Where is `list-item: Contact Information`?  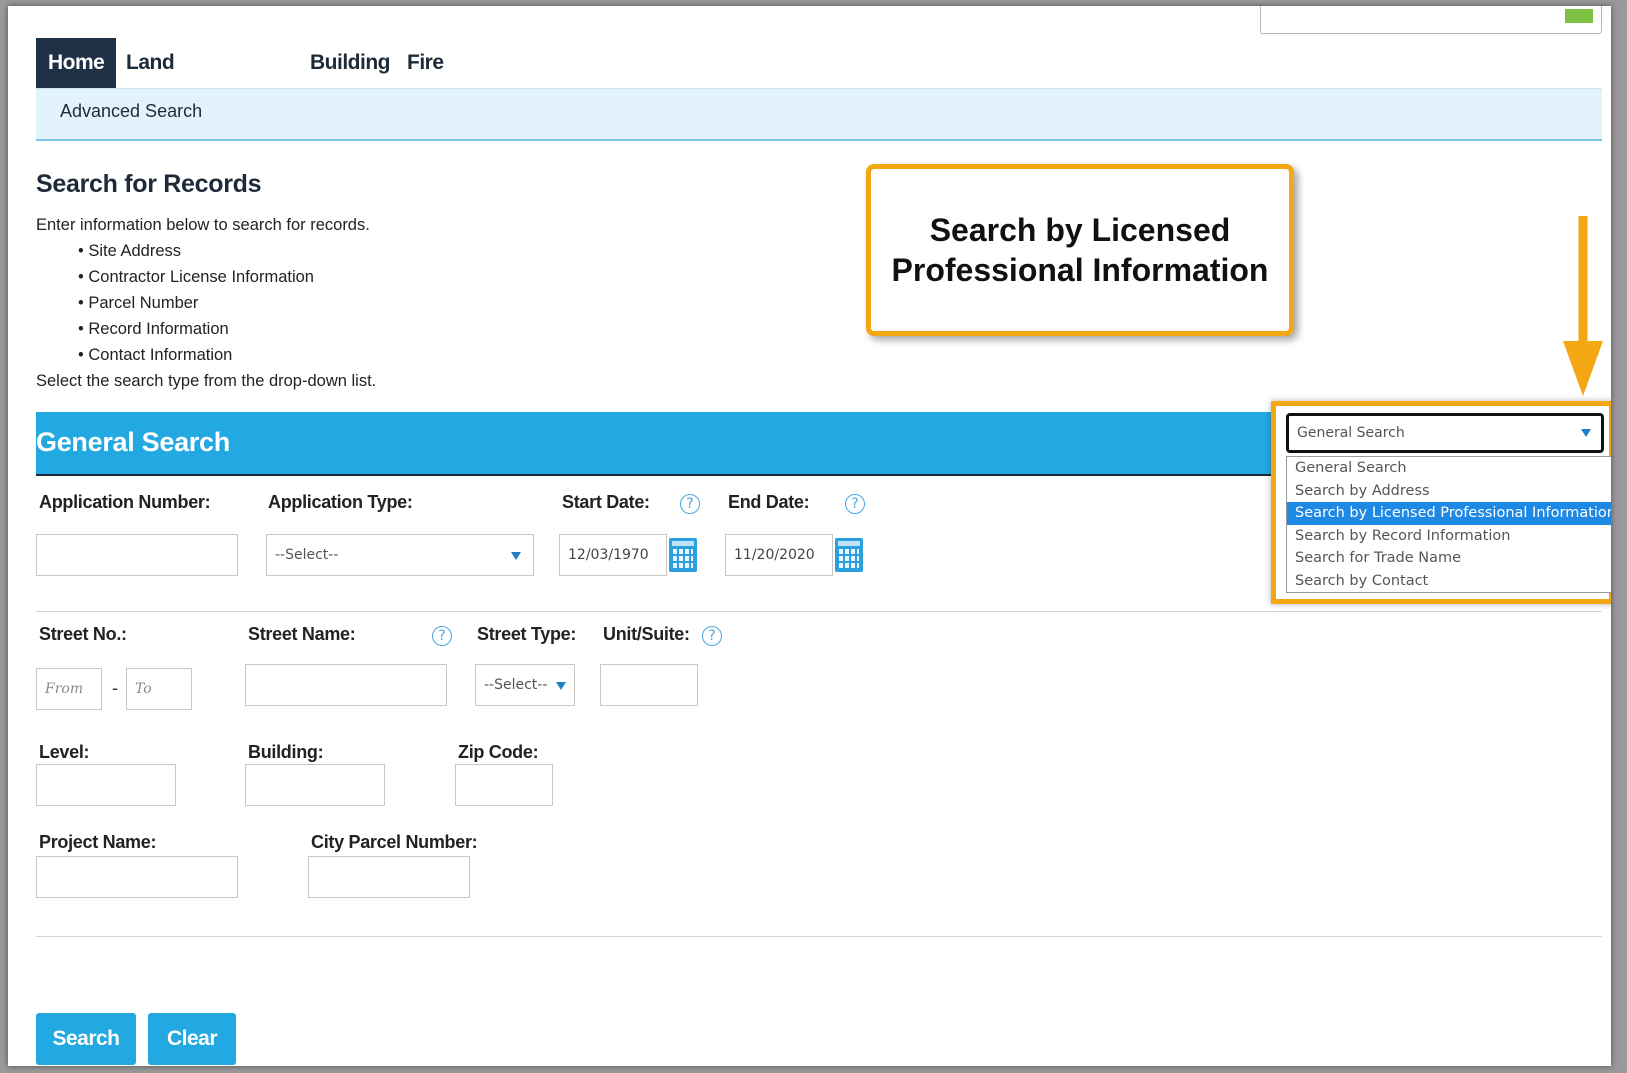
list-item: Contact Information is located at coordinates (227, 355).